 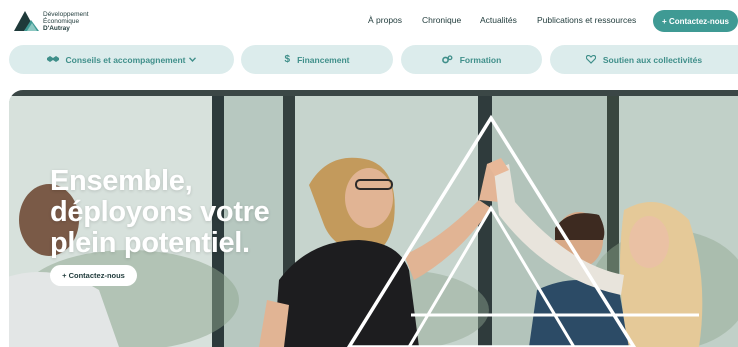 I want to click on heart-icon, so click(x=590, y=59).